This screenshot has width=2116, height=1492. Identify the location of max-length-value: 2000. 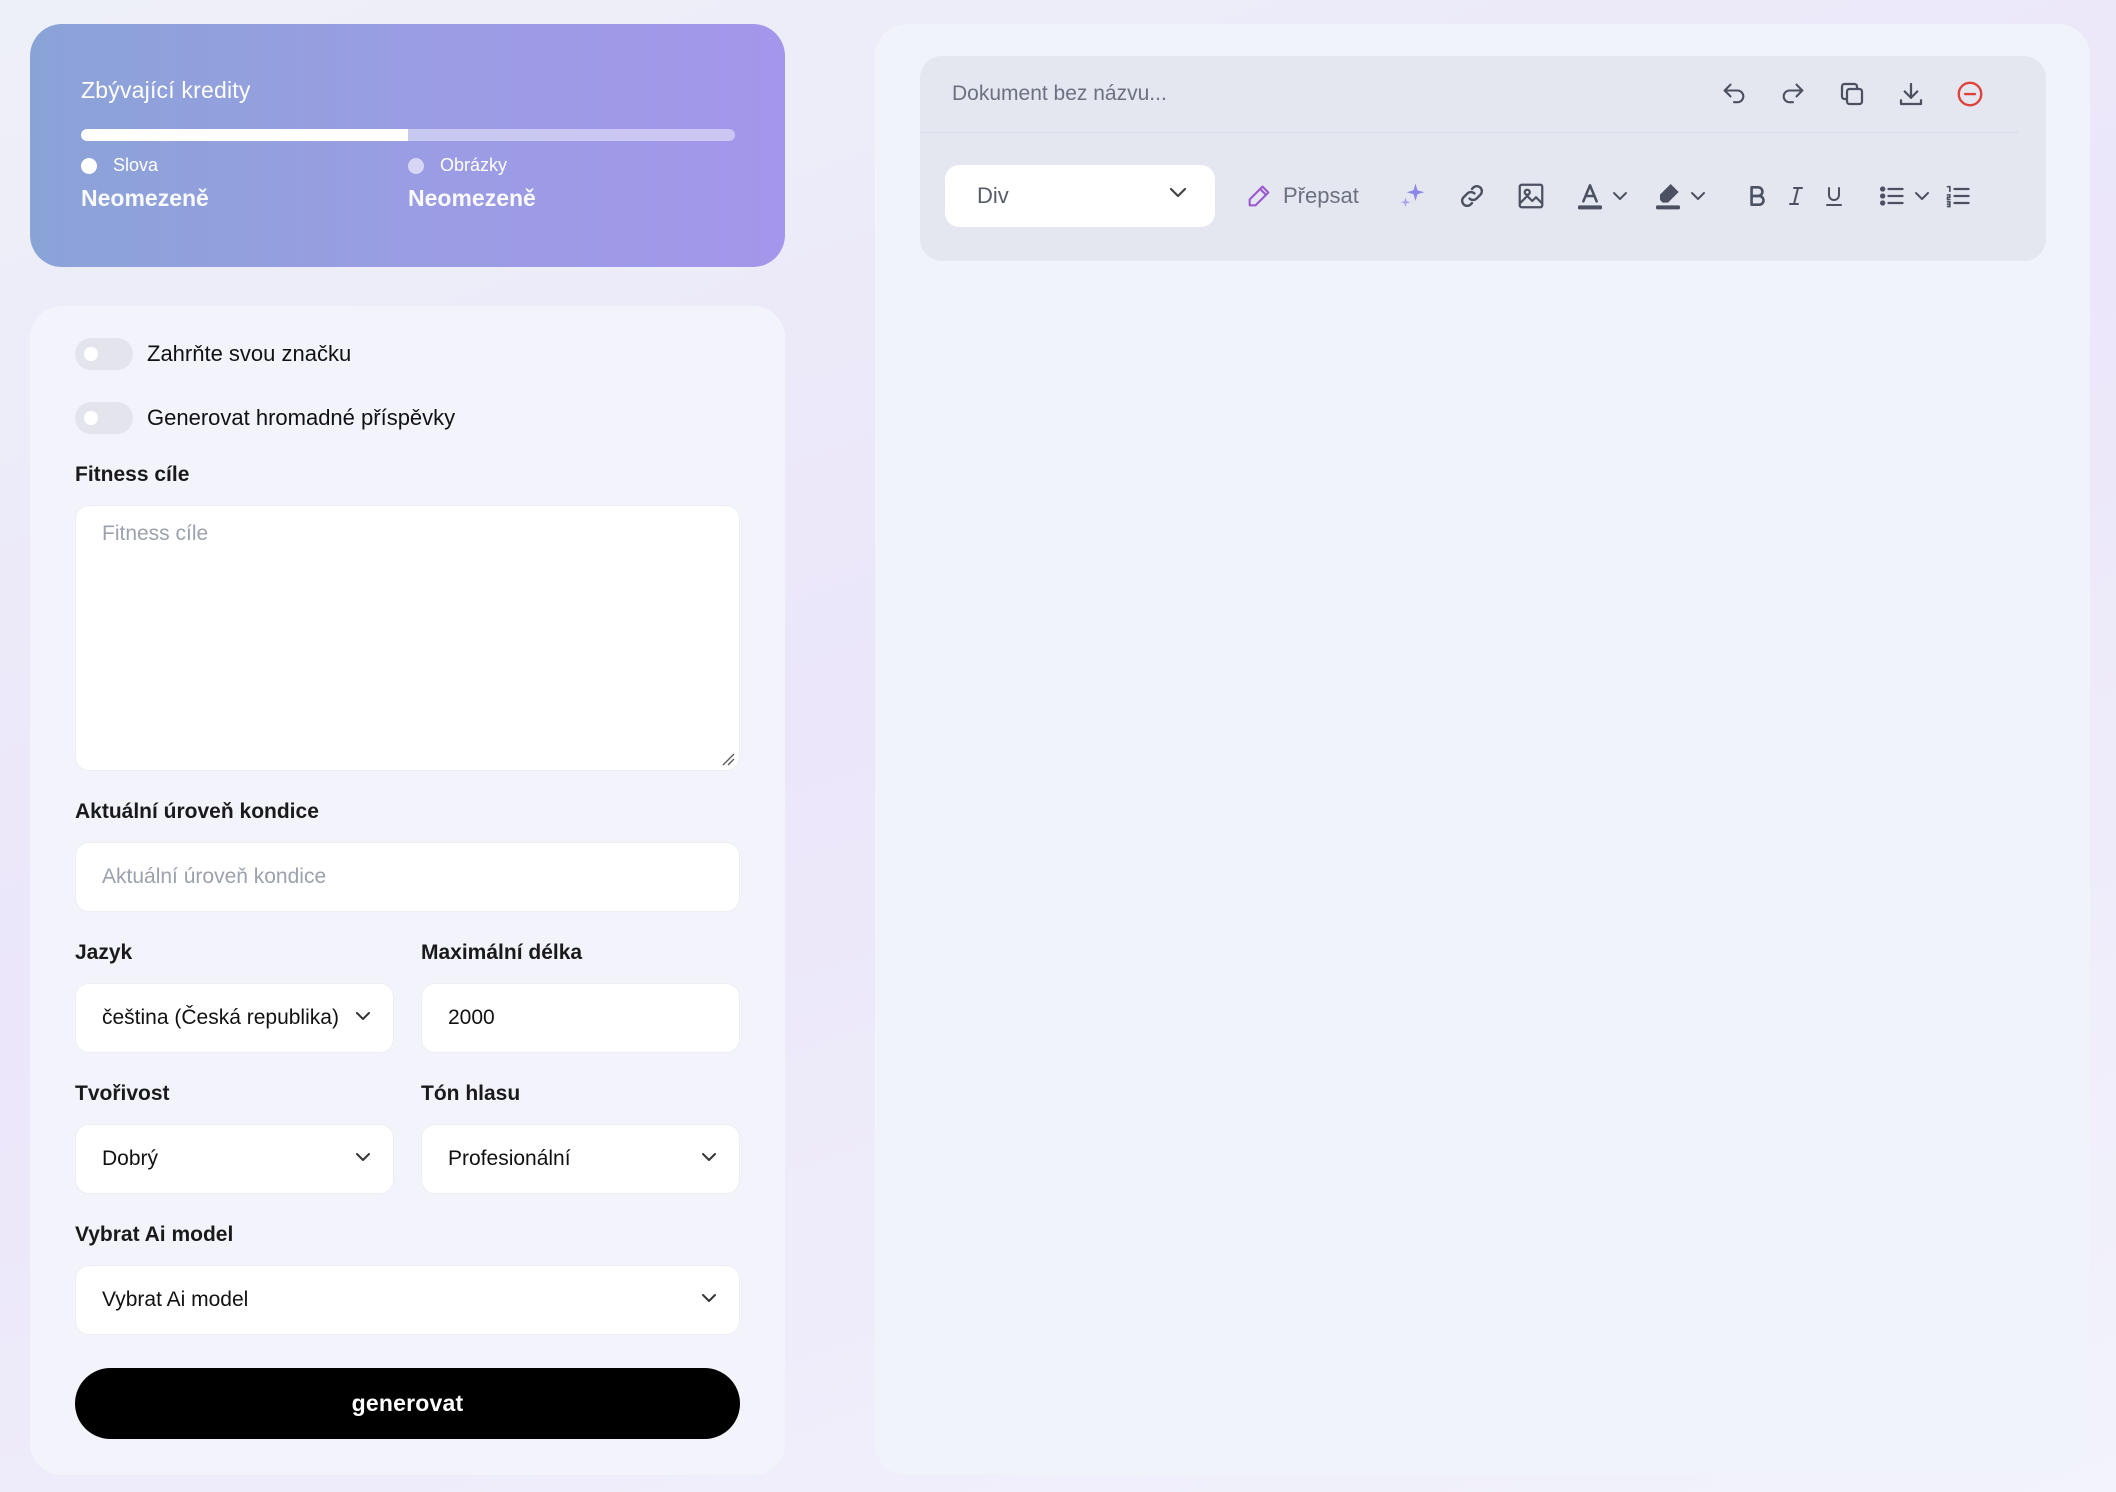
(471, 1017).